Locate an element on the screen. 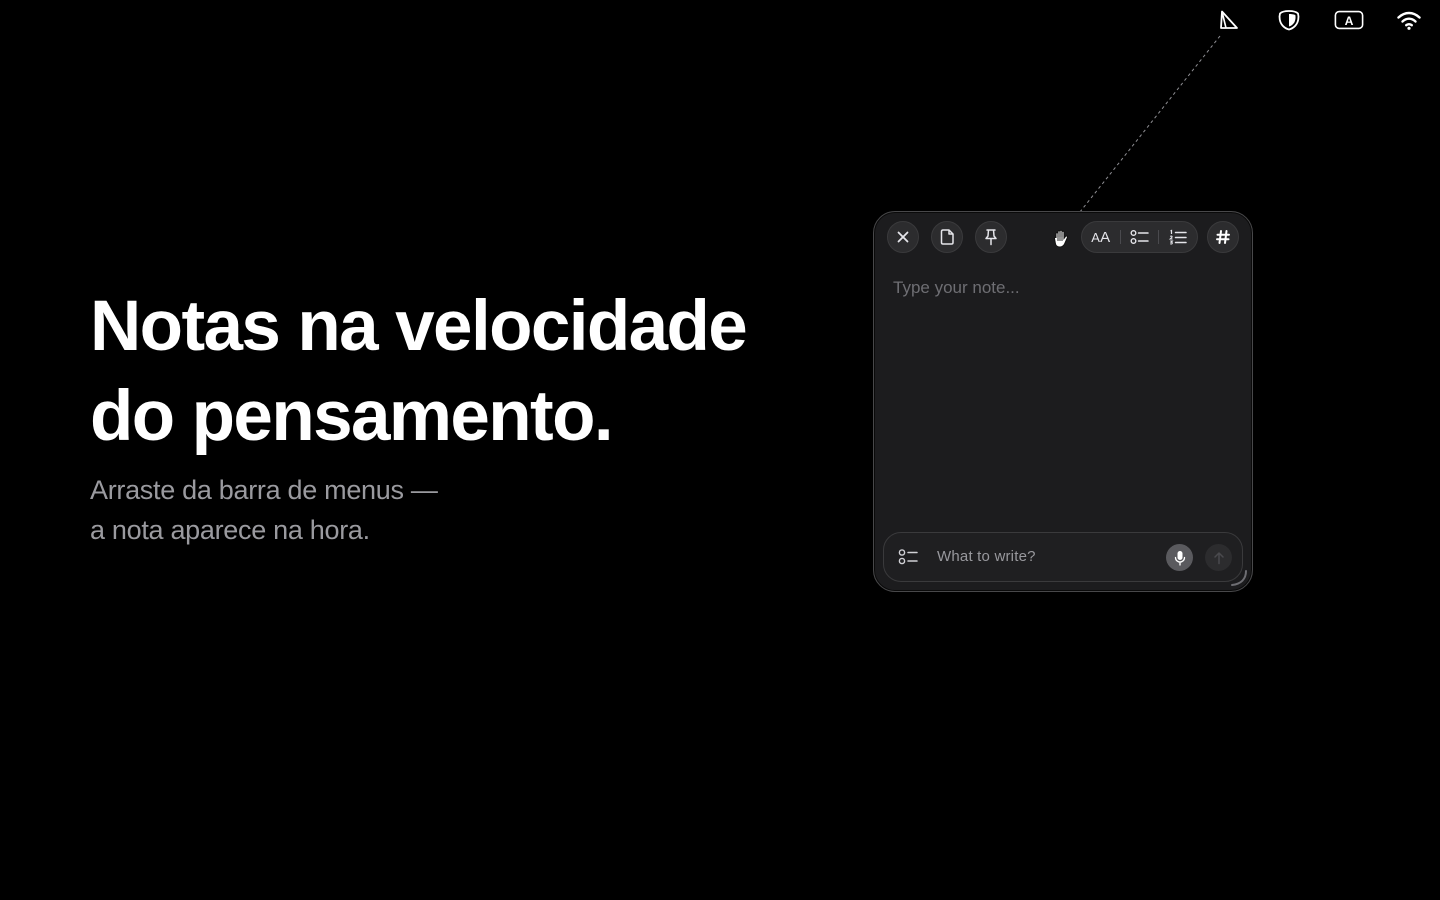  new-document-button is located at coordinates (947, 237).